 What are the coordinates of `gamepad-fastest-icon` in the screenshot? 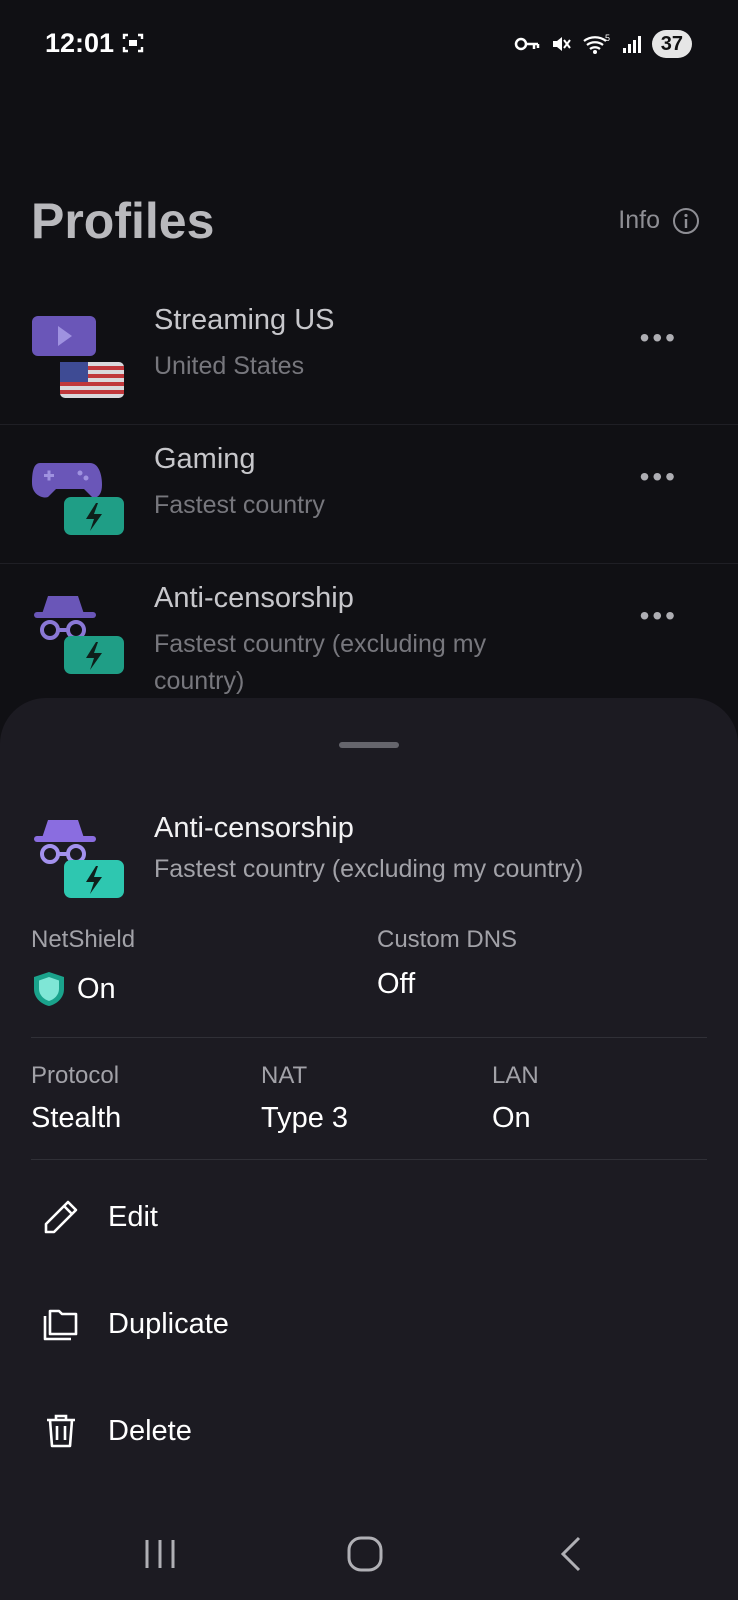 It's located at (78, 499).